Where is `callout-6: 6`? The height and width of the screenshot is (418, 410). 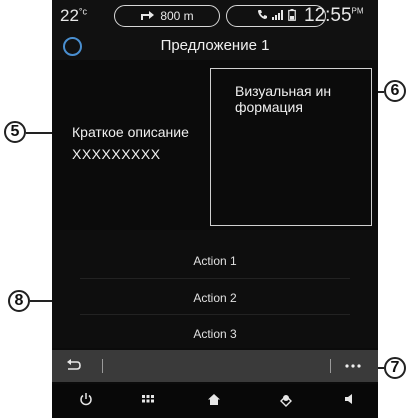 callout-6: 6 is located at coordinates (395, 91).